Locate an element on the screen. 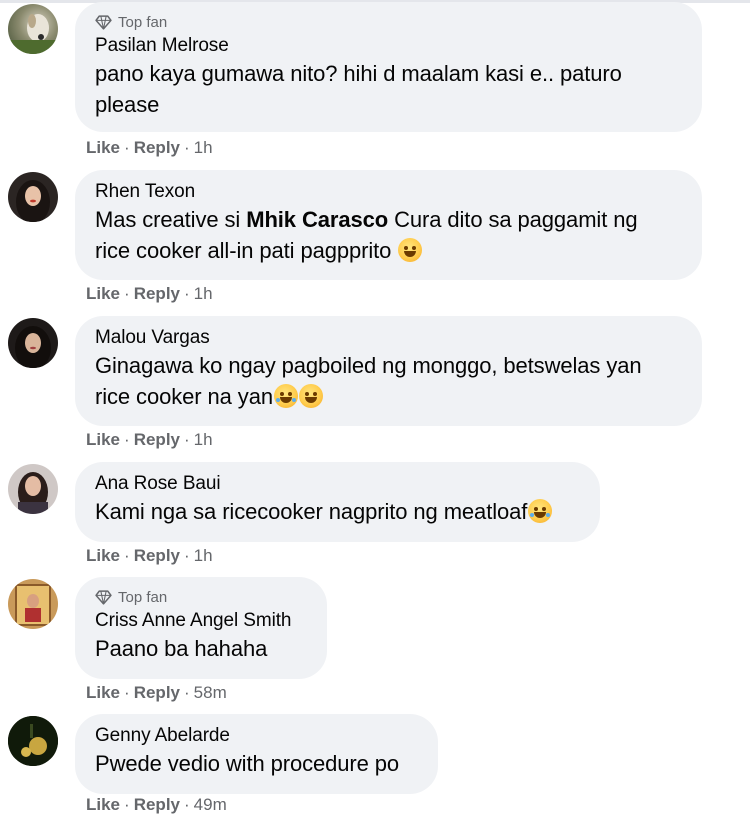 This screenshot has width=750, height=828. comment-text-line: Pwede vedio with procedure po is located at coordinates (247, 763).